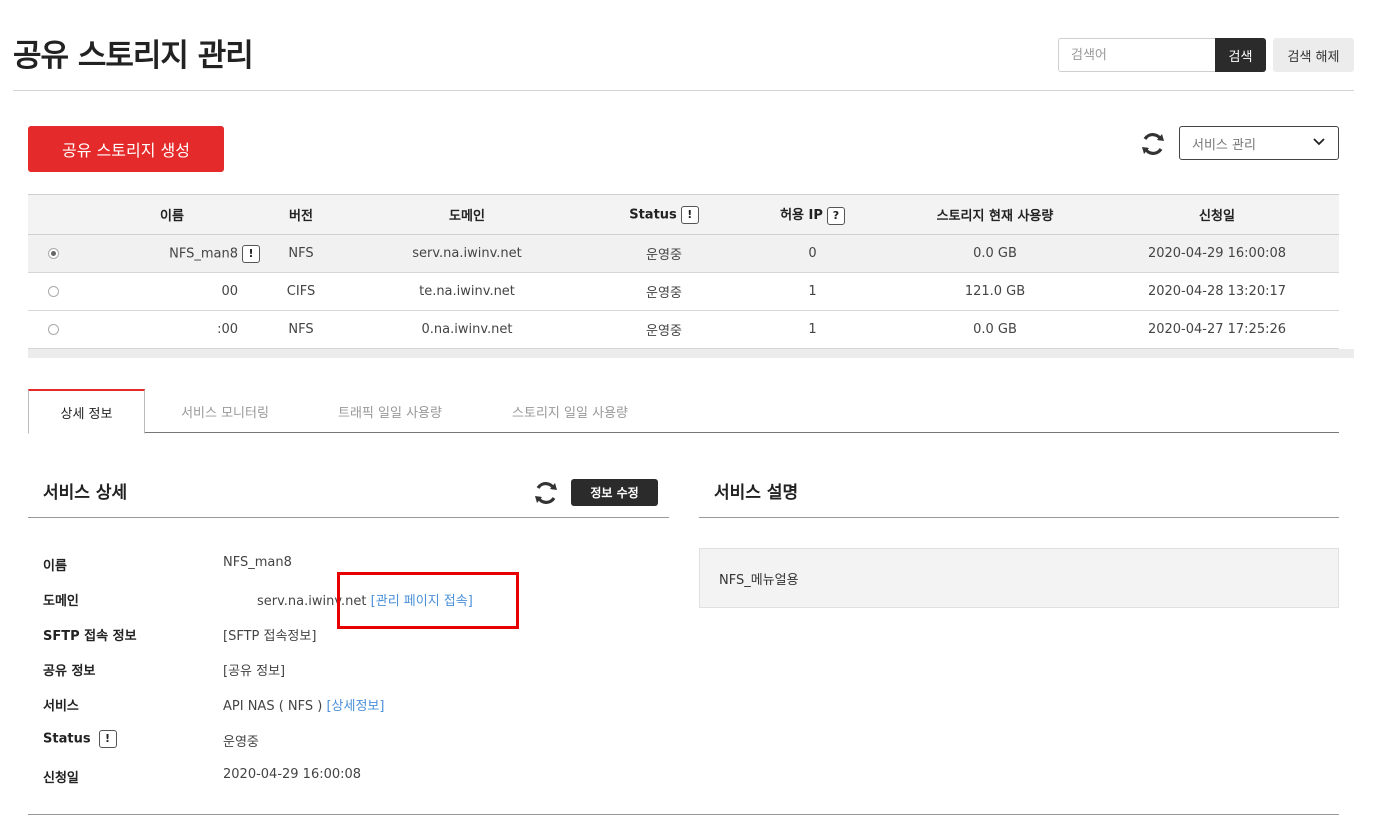 The image size is (1375, 831). Describe the element at coordinates (269, 634) in the screenshot. I see `sftp-info-link: [SFTP 접속정보]` at that location.